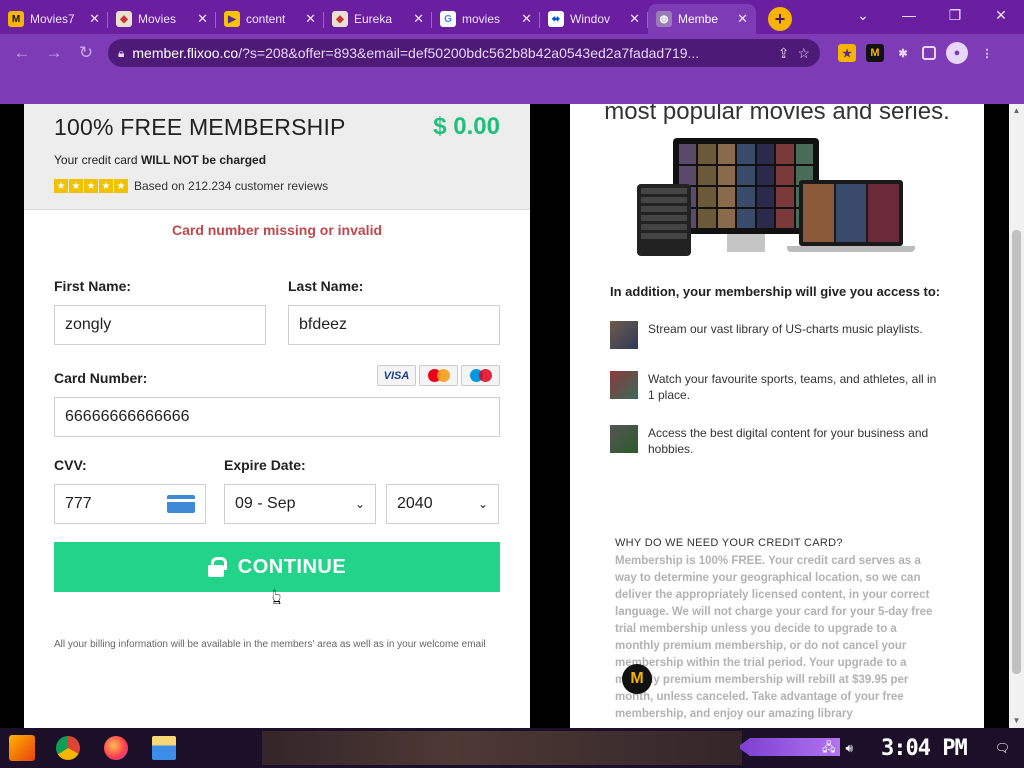 The height and width of the screenshot is (768, 1024). Describe the element at coordinates (624, 439) in the screenshot. I see `digital-thumbnail` at that location.